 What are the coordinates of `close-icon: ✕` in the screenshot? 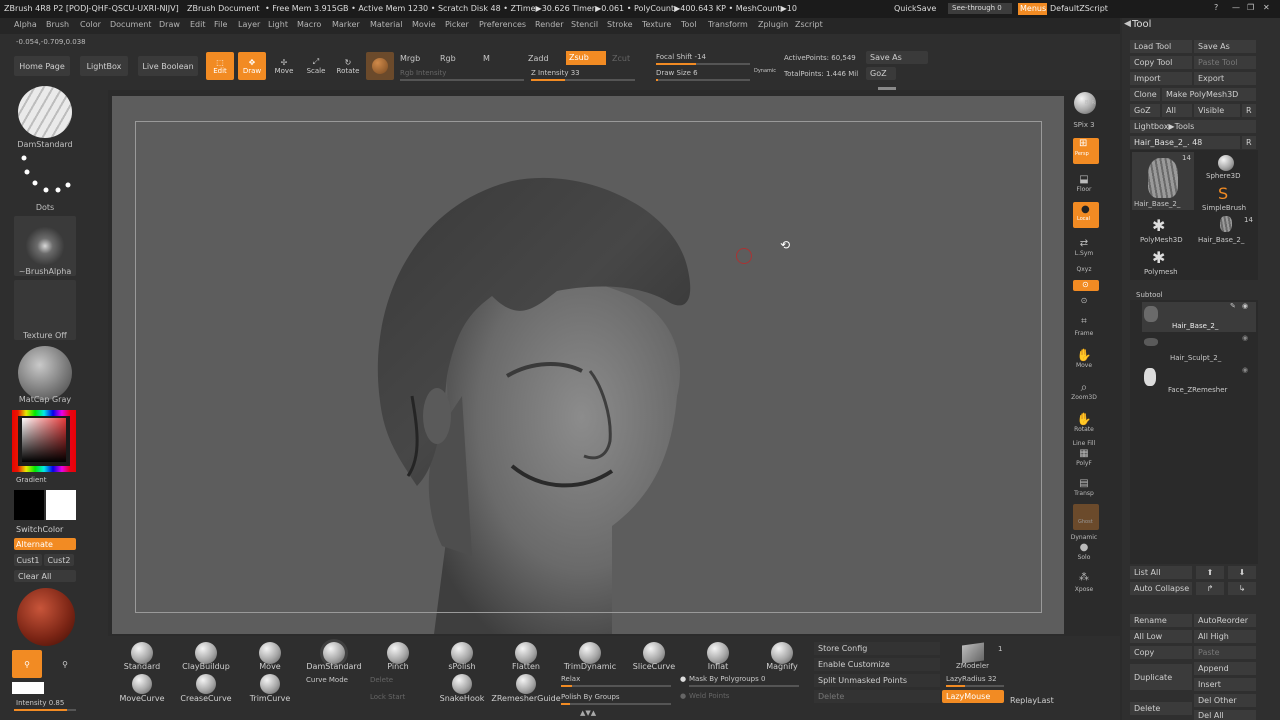 It's located at (1266, 7).